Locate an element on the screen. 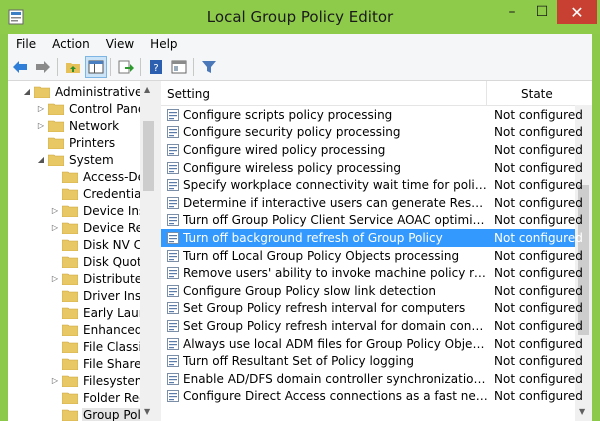  tree-item: ▷ Network is located at coordinates (78, 125).